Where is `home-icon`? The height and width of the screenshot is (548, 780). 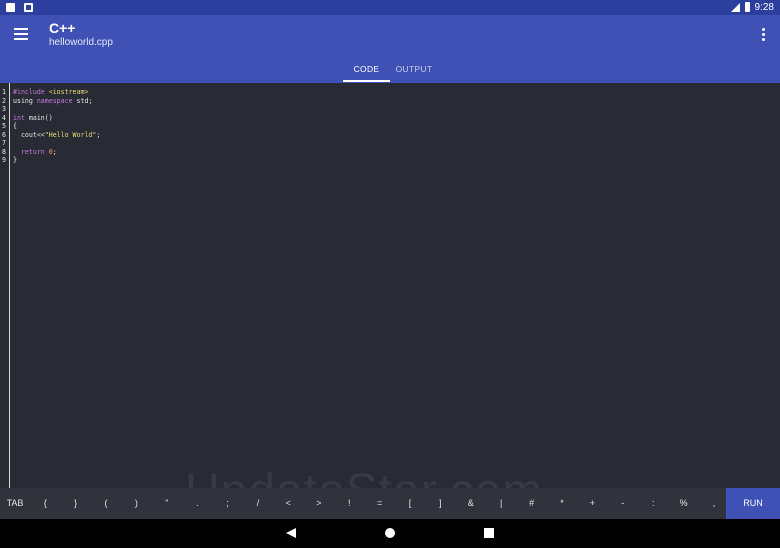 home-icon is located at coordinates (390, 533).